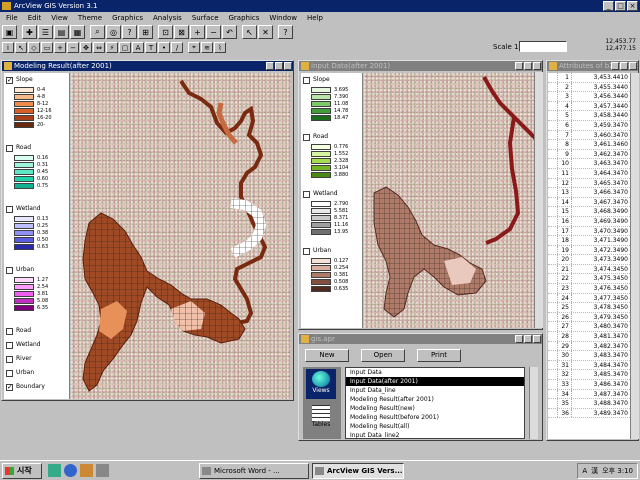 This screenshot has height=480, width=640. What do you see at coordinates (632, 6) in the screenshot?
I see `close-button: ×` at bounding box center [632, 6].